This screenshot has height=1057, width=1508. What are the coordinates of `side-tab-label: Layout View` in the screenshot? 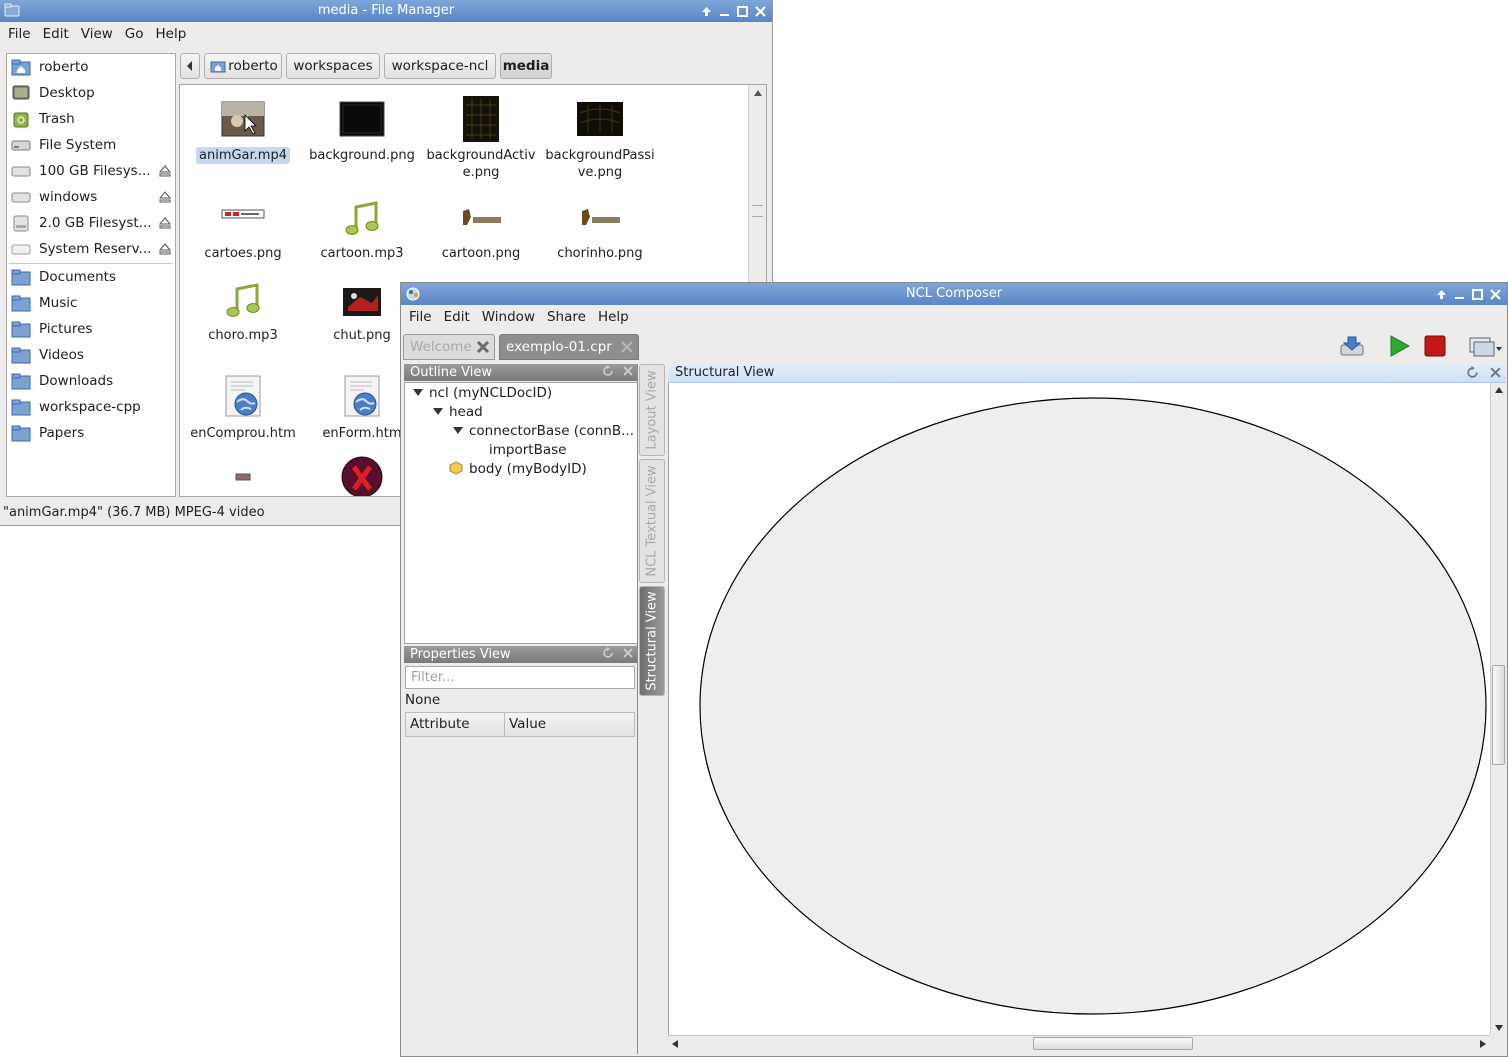 It's located at (652, 410).